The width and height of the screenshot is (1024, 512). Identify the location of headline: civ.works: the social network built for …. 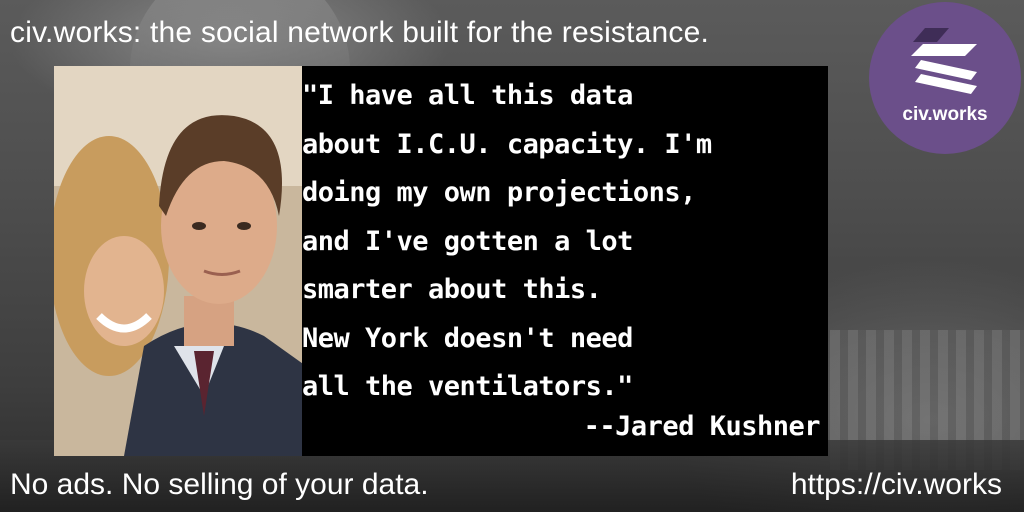
(360, 32).